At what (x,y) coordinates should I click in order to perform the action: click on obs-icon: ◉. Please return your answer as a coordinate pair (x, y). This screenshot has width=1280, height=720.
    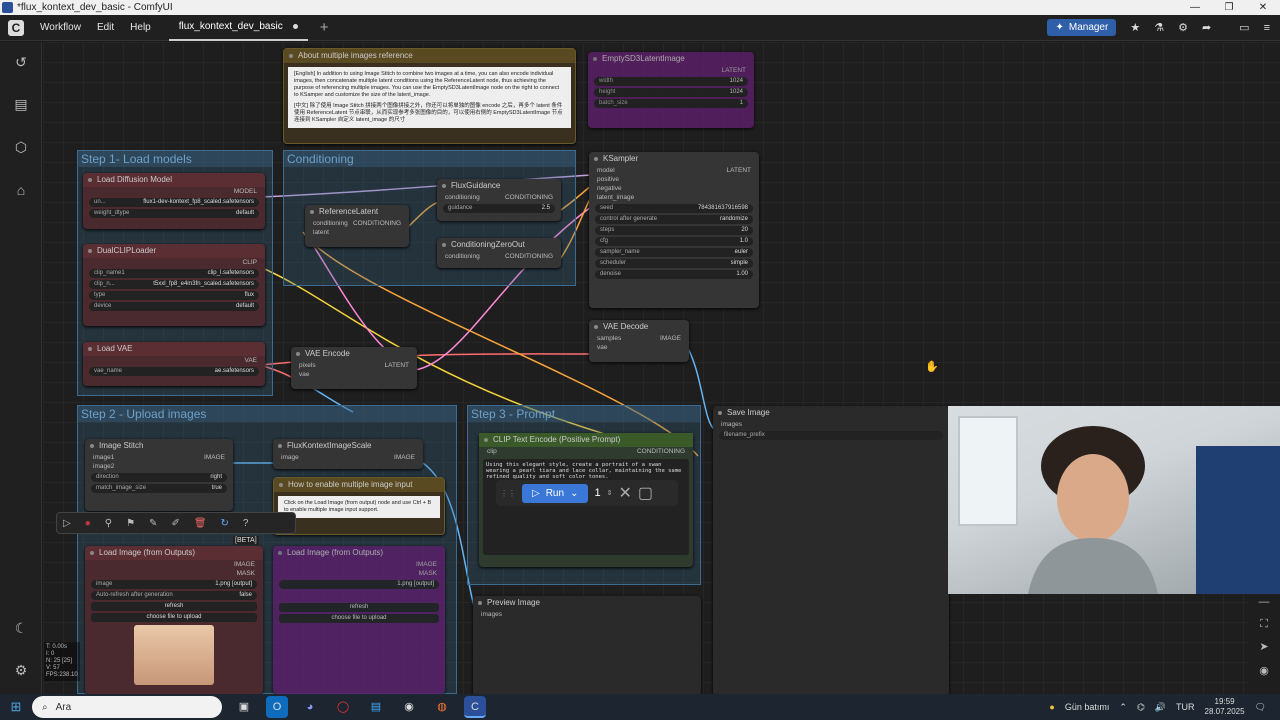
    Looking at the image, I should click on (409, 707).